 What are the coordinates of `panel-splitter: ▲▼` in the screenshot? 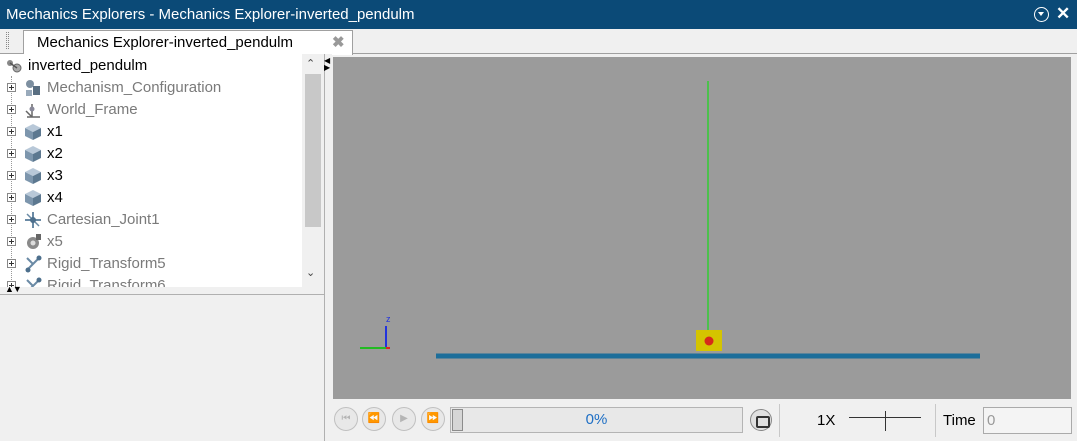 It's located at (162, 289).